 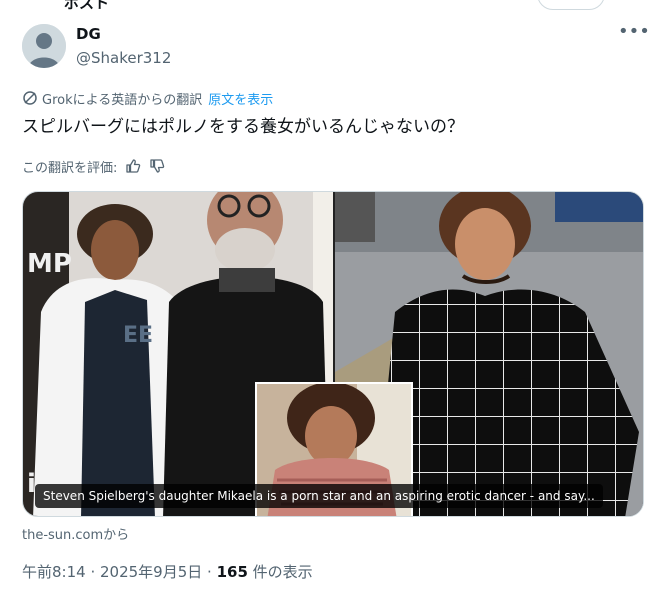 I want to click on thumbs-up-icon, so click(x=133, y=166).